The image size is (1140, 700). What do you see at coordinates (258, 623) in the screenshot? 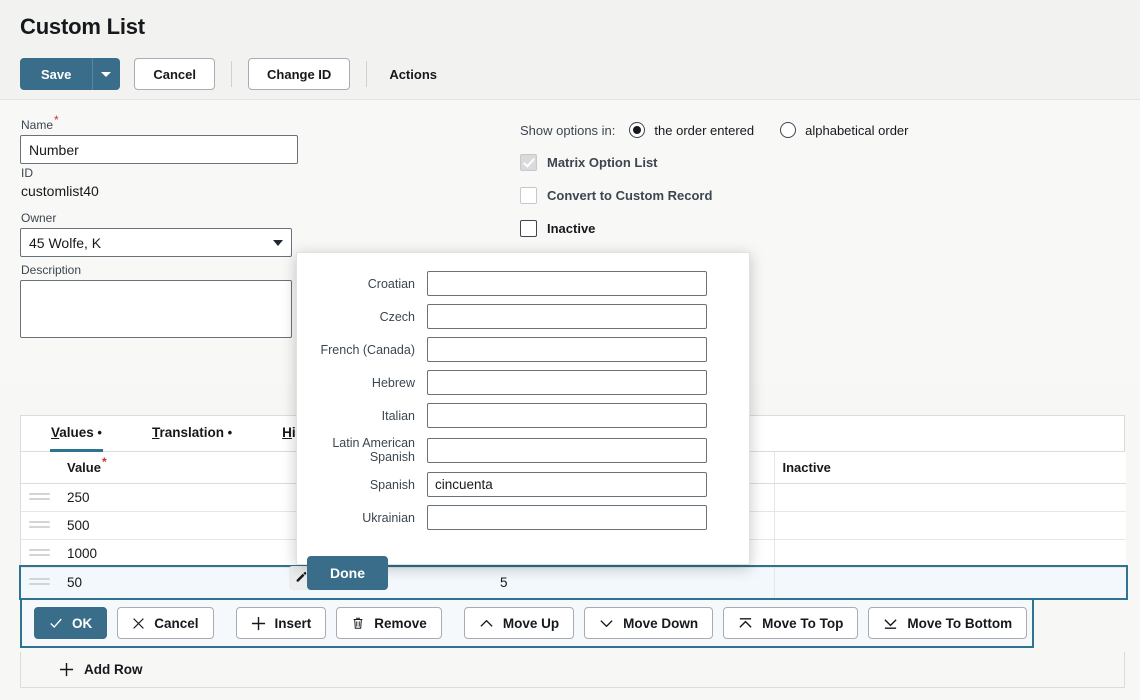
I see `plus-icon` at bounding box center [258, 623].